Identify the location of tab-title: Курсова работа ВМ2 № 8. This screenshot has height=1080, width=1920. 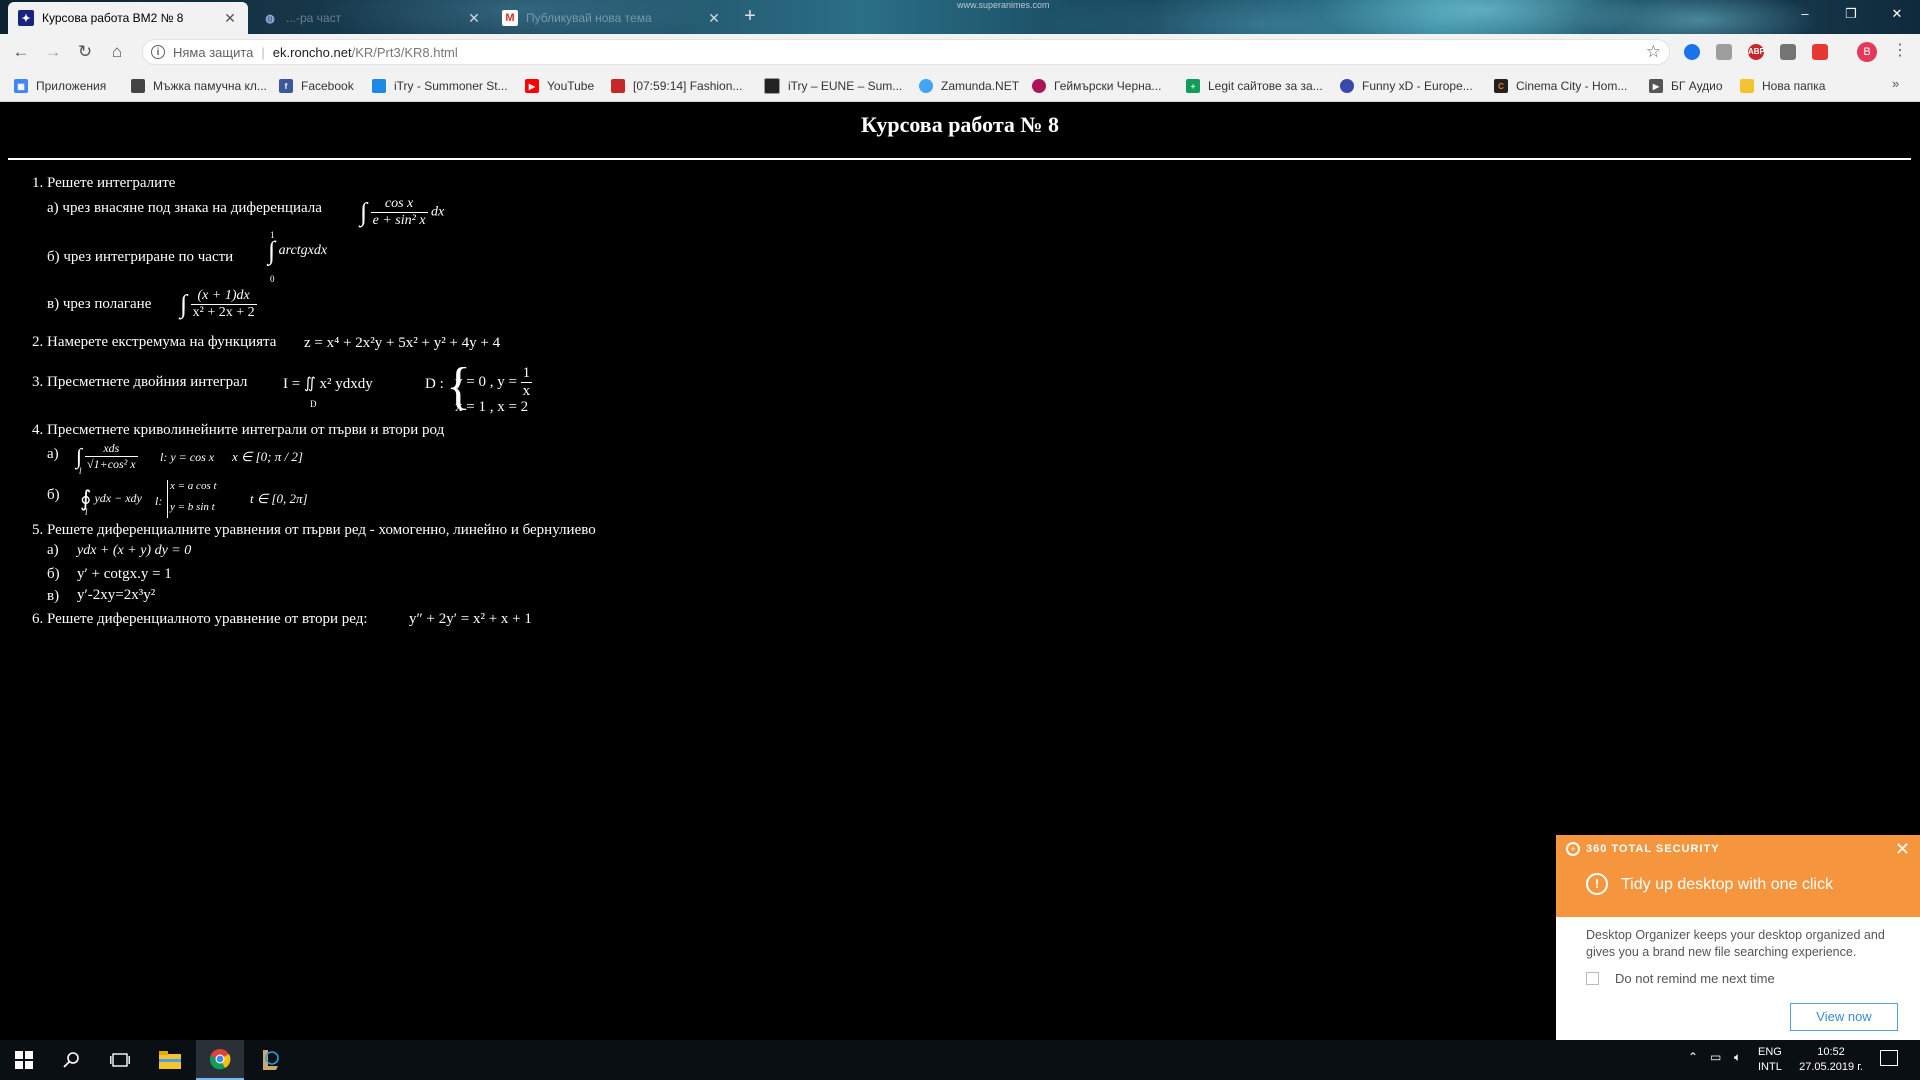
(113, 18).